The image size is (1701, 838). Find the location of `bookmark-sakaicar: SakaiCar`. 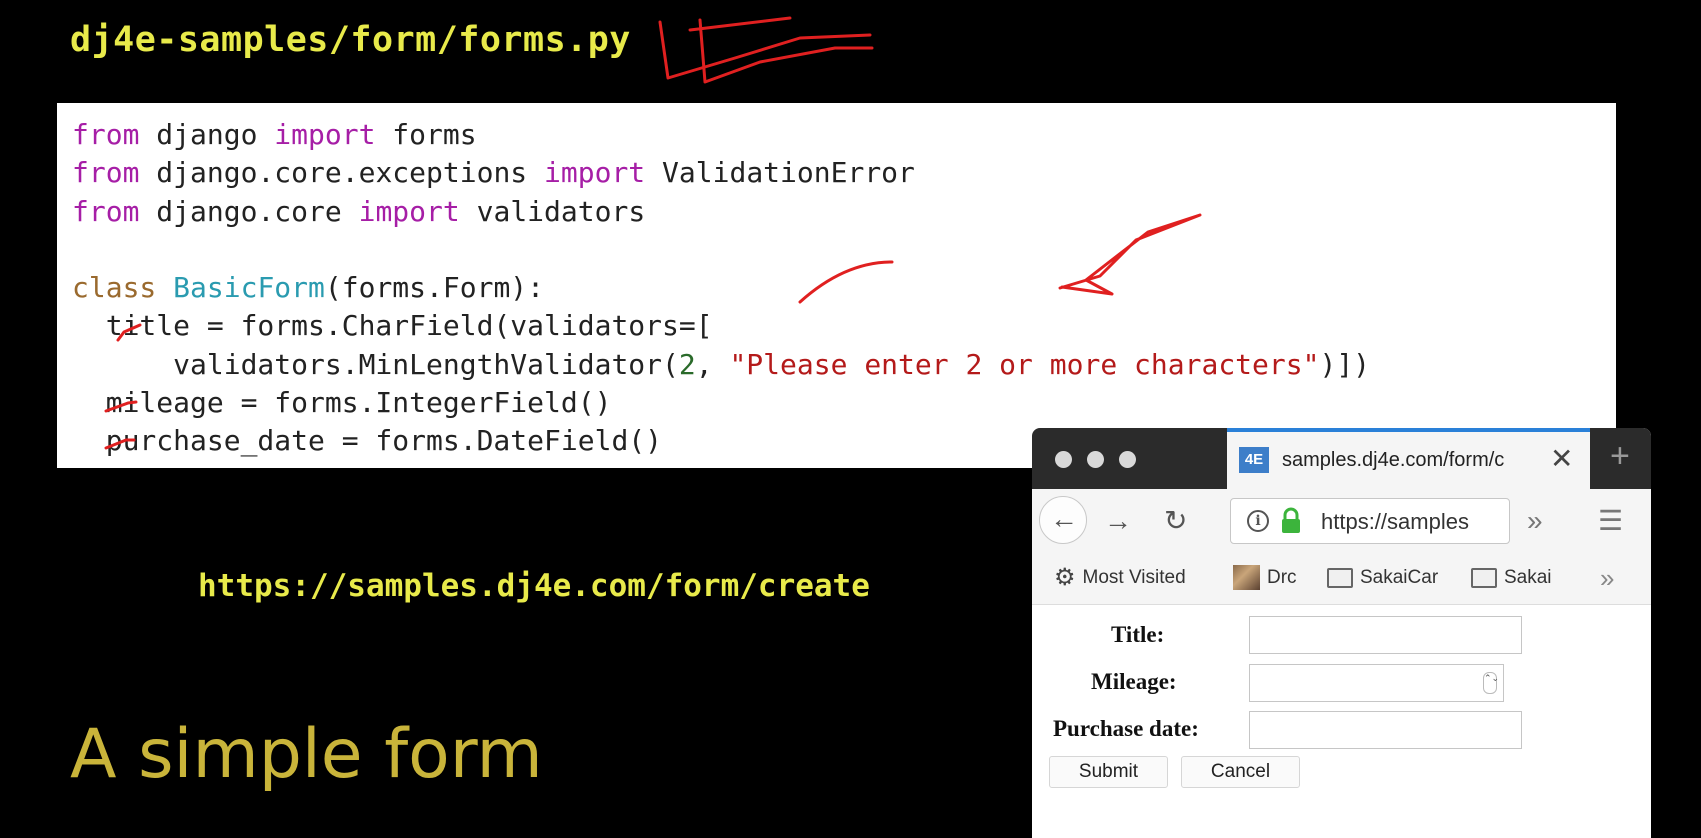

bookmark-sakaicar: SakaiCar is located at coordinates (1382, 578).